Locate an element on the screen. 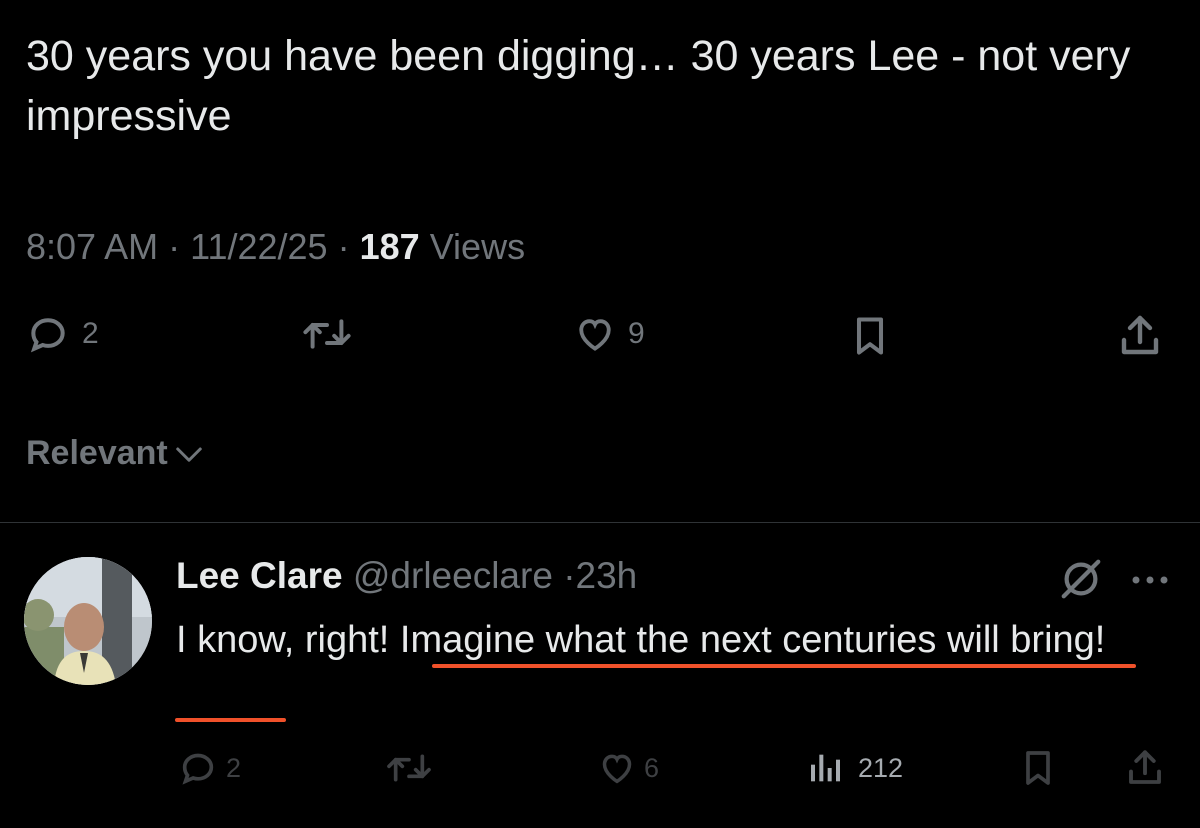  more-icon is located at coordinates (1150, 579).